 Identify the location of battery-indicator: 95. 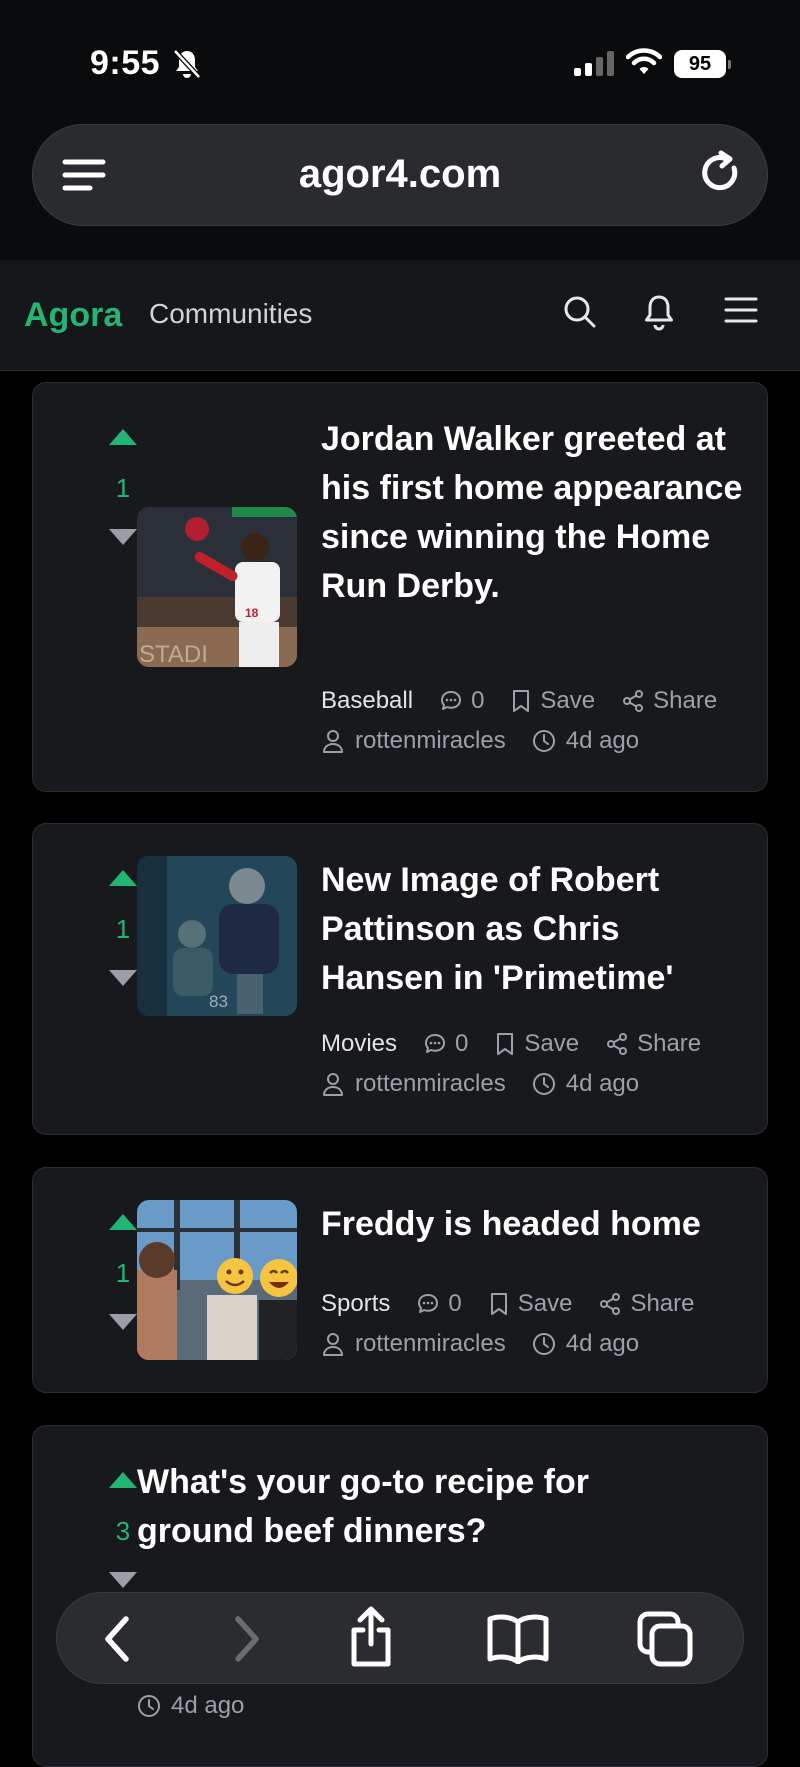
(702, 64).